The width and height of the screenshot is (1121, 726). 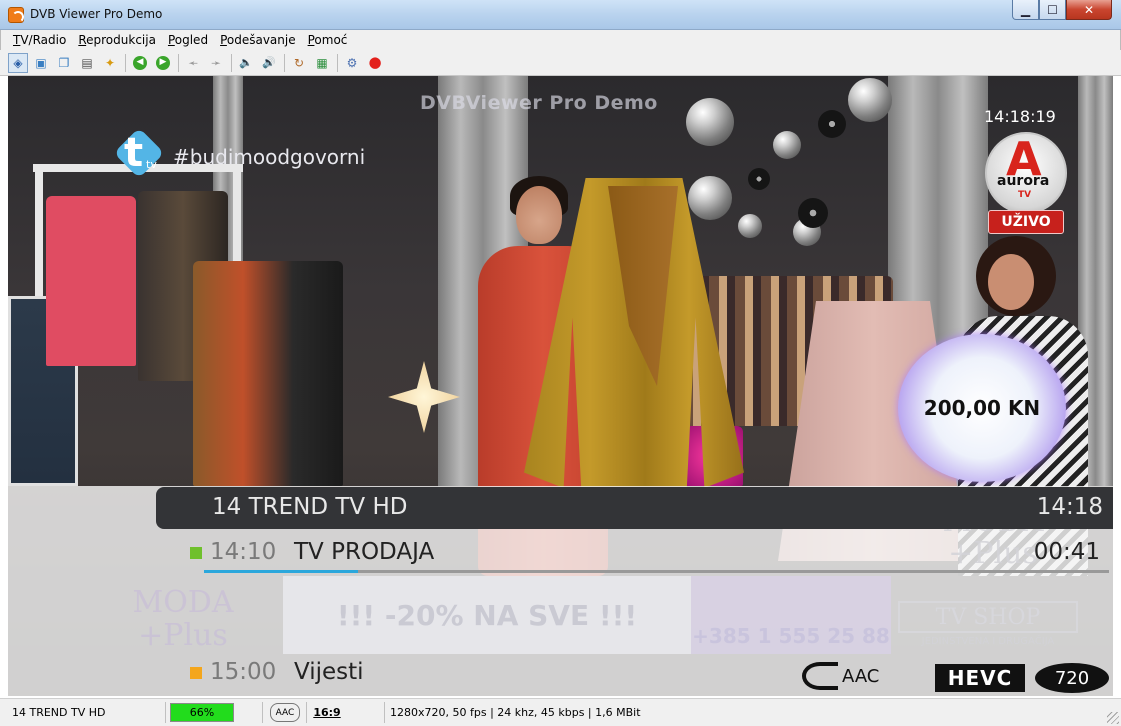 I want to click on epg-icon: ✦, so click(x=110, y=62).